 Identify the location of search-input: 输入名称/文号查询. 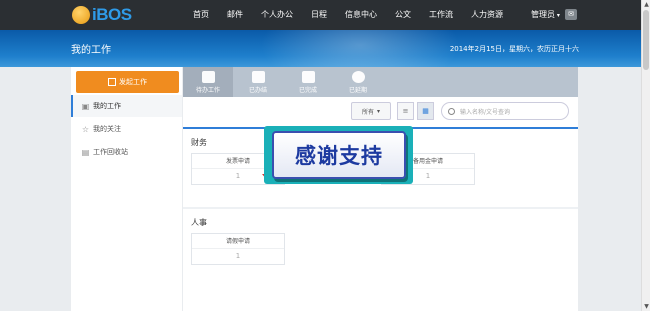
(505, 111).